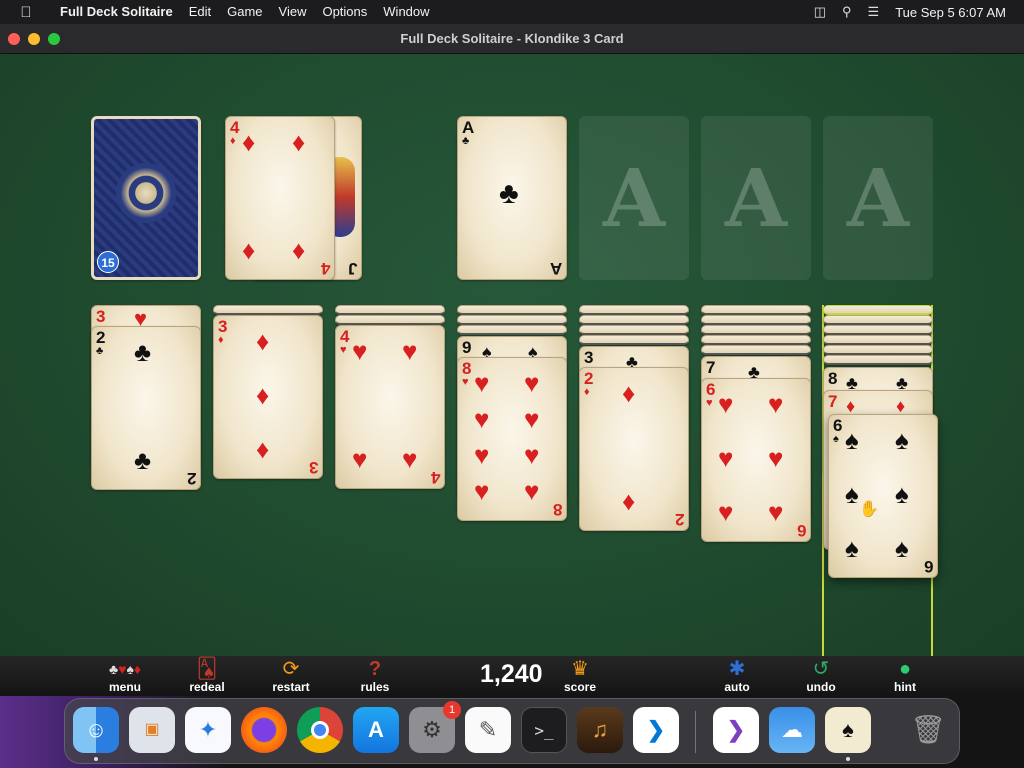  What do you see at coordinates (244, 12) in the screenshot?
I see `menu-game: Game` at bounding box center [244, 12].